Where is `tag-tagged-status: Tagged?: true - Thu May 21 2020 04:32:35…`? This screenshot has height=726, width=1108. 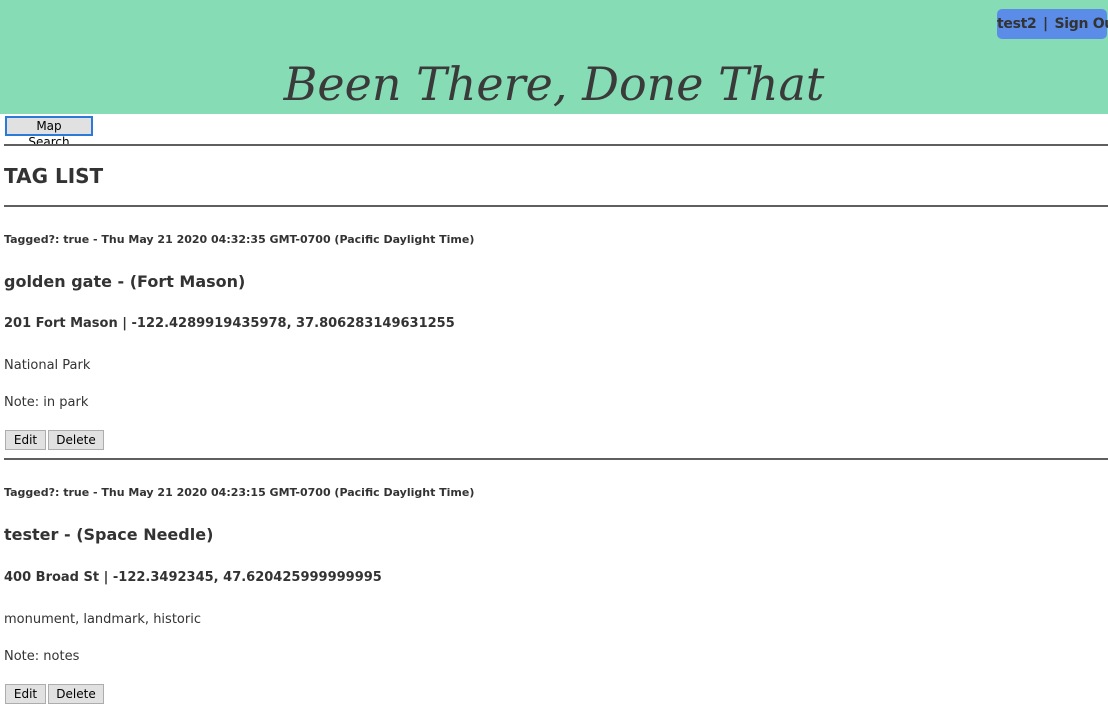 tag-tagged-status: Tagged?: true - Thu May 21 2020 04:32:35… is located at coordinates (239, 239).